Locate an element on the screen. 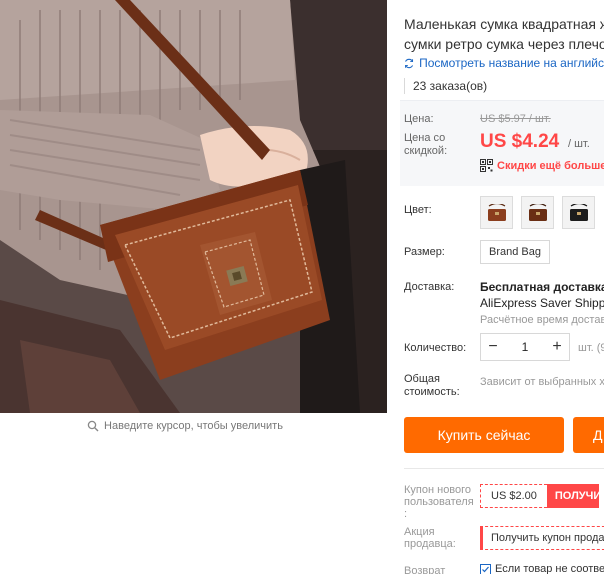 This screenshot has height=574, width=604. color-options is located at coordinates (537, 212).